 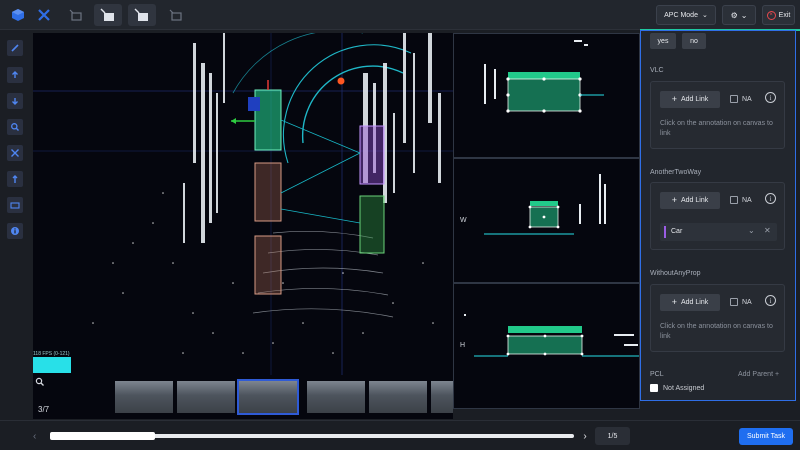 I want to click on search-icon, so click(x=40, y=382).